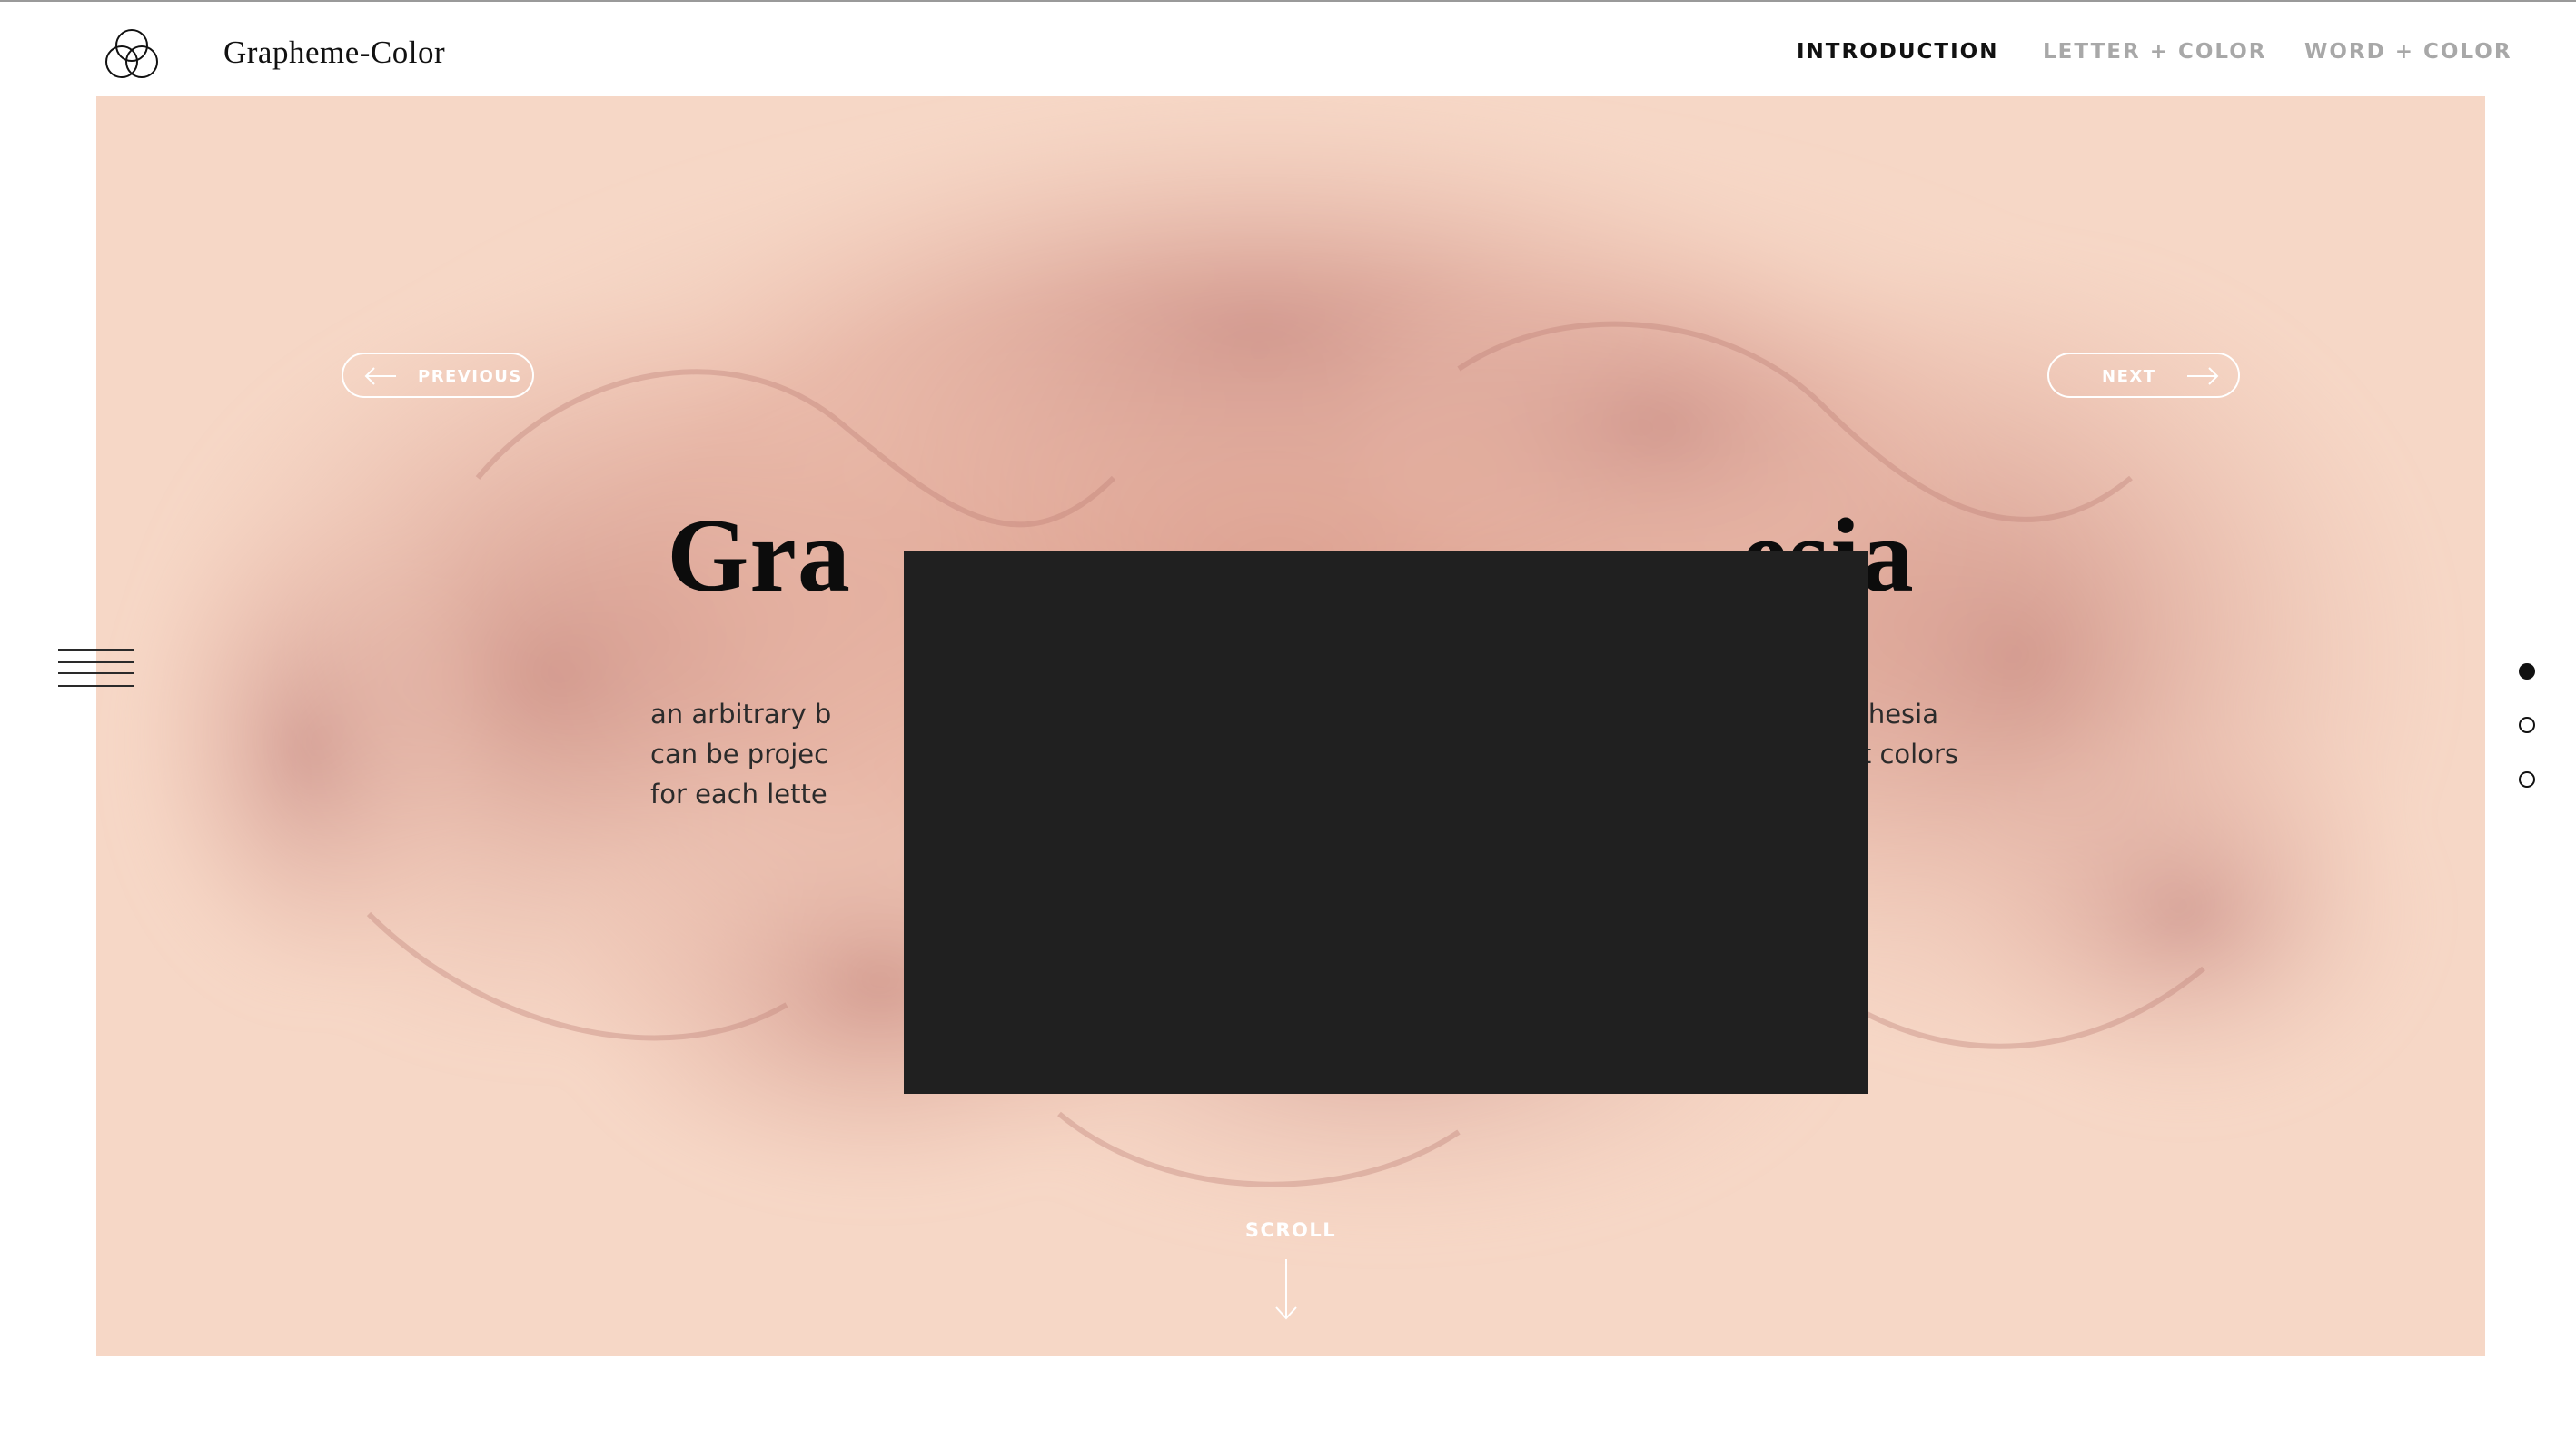 This screenshot has height=1450, width=2576. I want to click on arrow-down-icon, so click(1286, 1289).